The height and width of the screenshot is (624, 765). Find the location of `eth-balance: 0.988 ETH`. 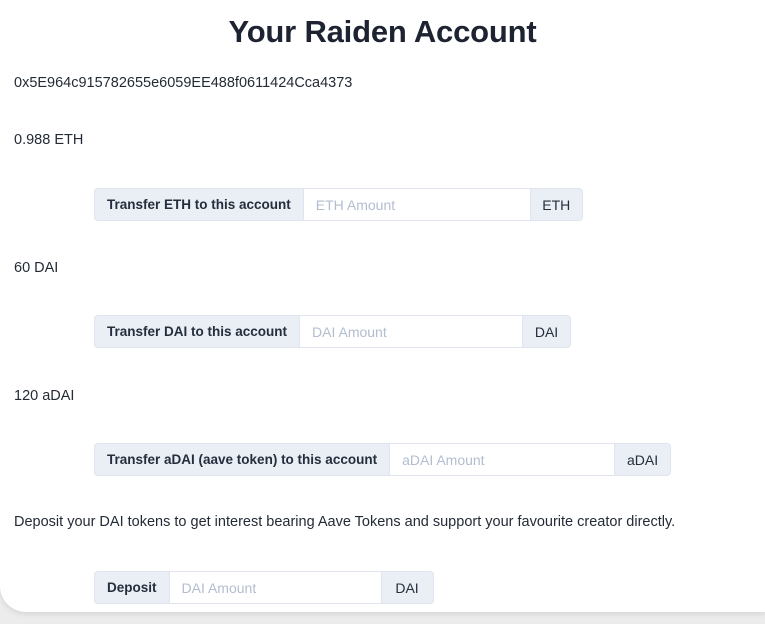

eth-balance: 0.988 ETH is located at coordinates (49, 140).